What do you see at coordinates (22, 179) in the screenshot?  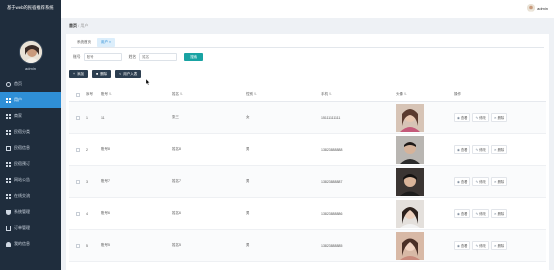 I see `sidebar-item-label: 网站公告` at bounding box center [22, 179].